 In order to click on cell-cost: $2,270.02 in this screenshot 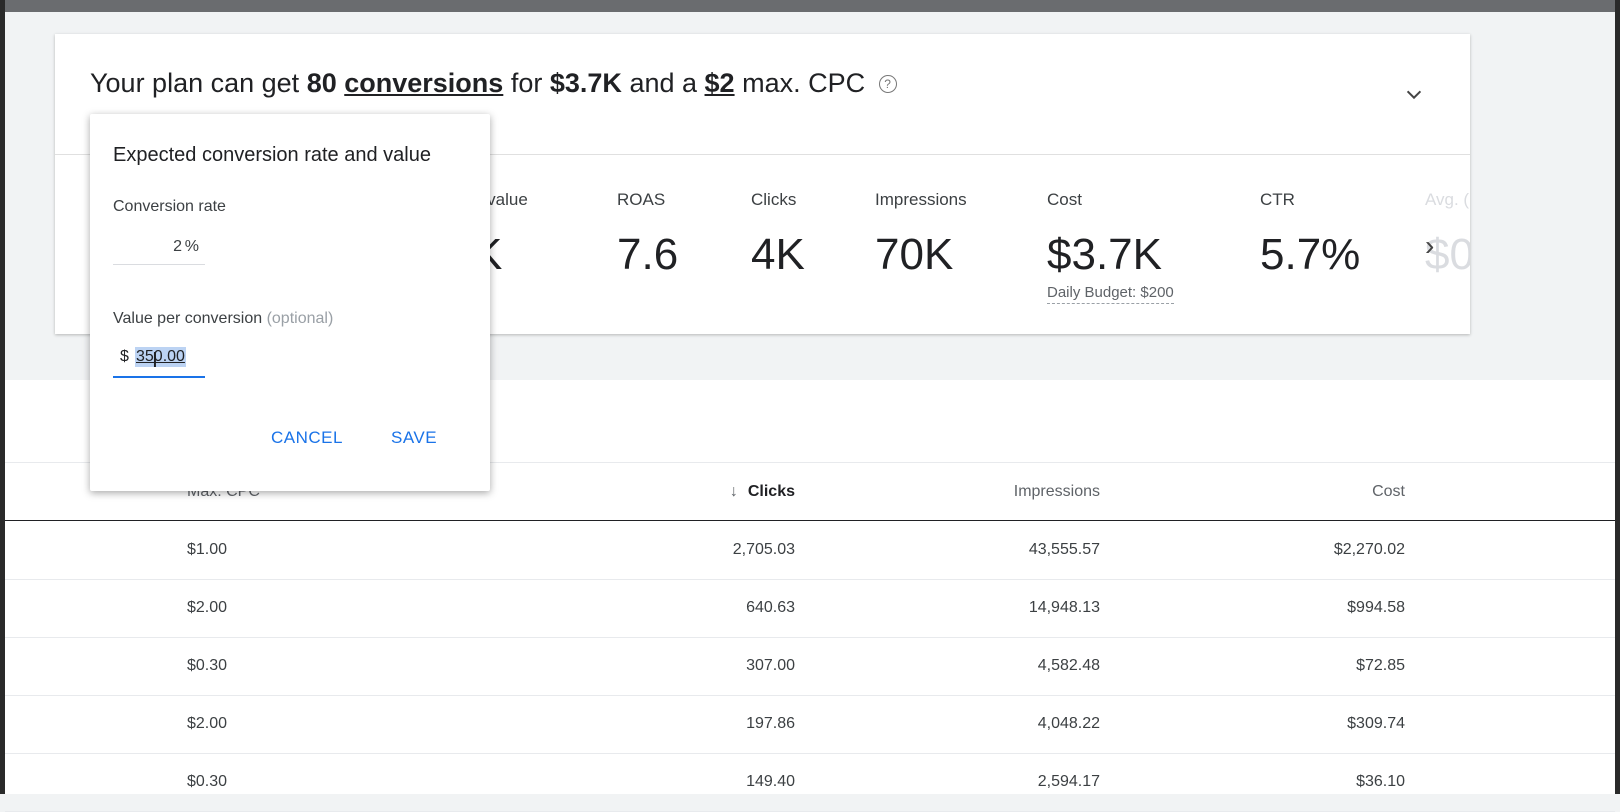, I will do `click(1369, 549)`.